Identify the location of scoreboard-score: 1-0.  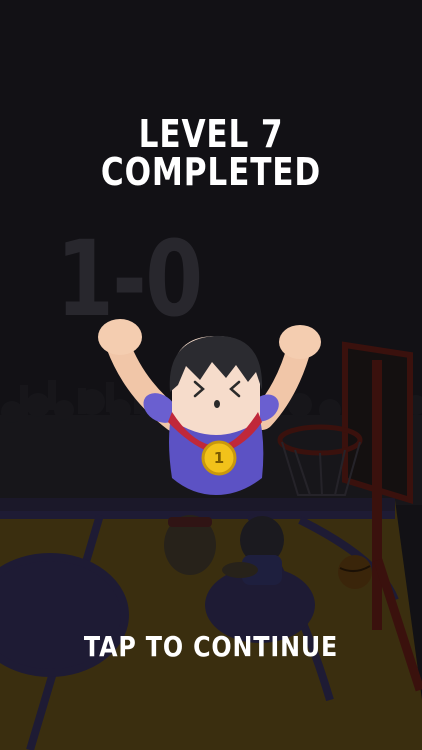
(129, 279).